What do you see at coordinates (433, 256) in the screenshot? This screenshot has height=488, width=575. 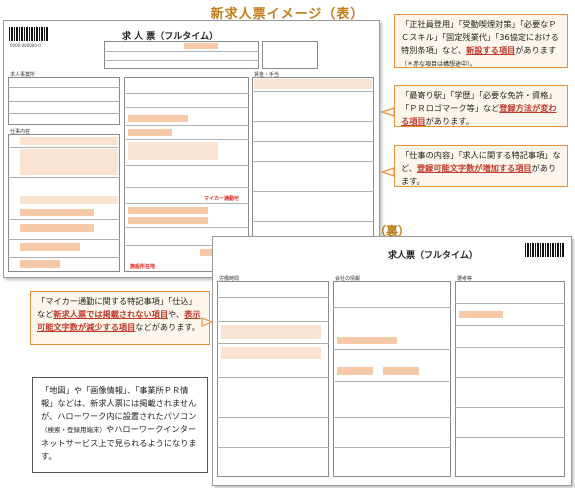 I see `back-form-heading: 求人票（フルタイム）` at bounding box center [433, 256].